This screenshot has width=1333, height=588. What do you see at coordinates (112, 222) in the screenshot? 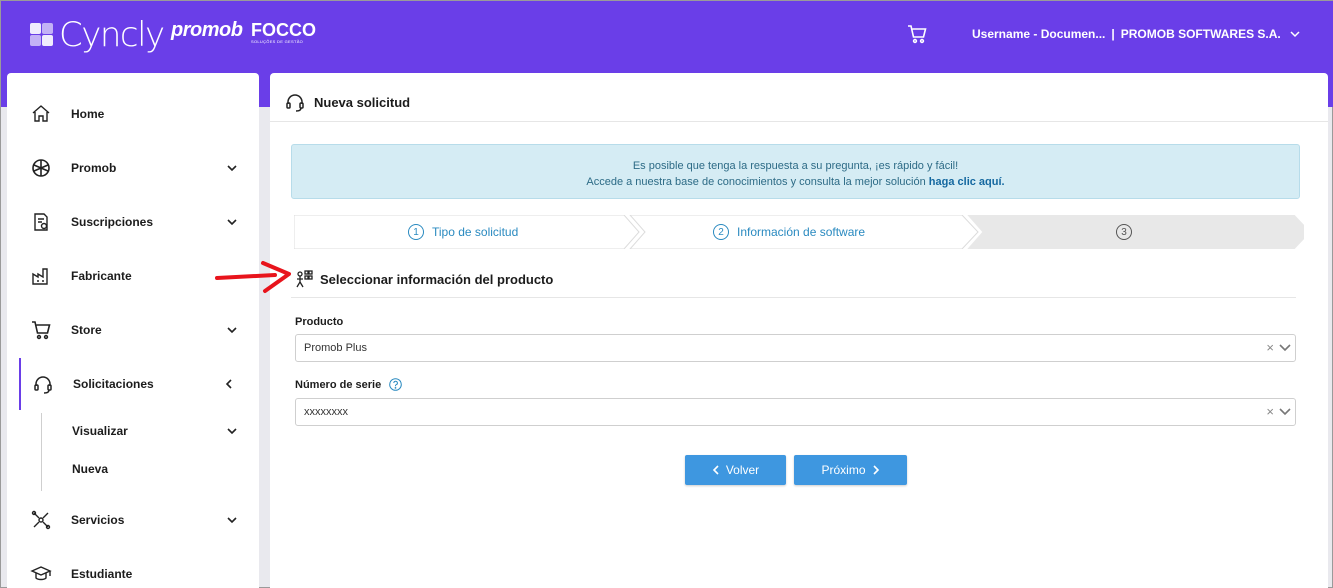
I see `sidebar-item-label: Suscripciones` at bounding box center [112, 222].